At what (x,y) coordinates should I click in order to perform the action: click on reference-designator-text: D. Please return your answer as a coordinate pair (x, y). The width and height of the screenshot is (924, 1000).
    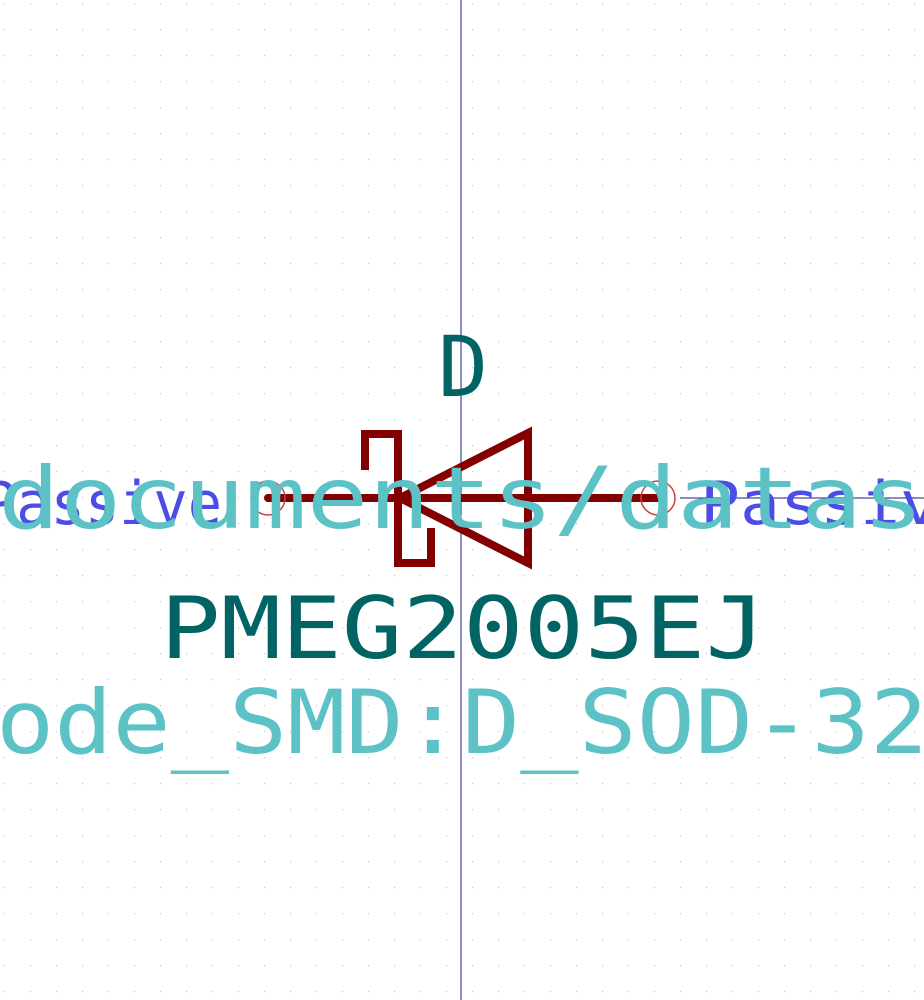
    Looking at the image, I should click on (463, 367).